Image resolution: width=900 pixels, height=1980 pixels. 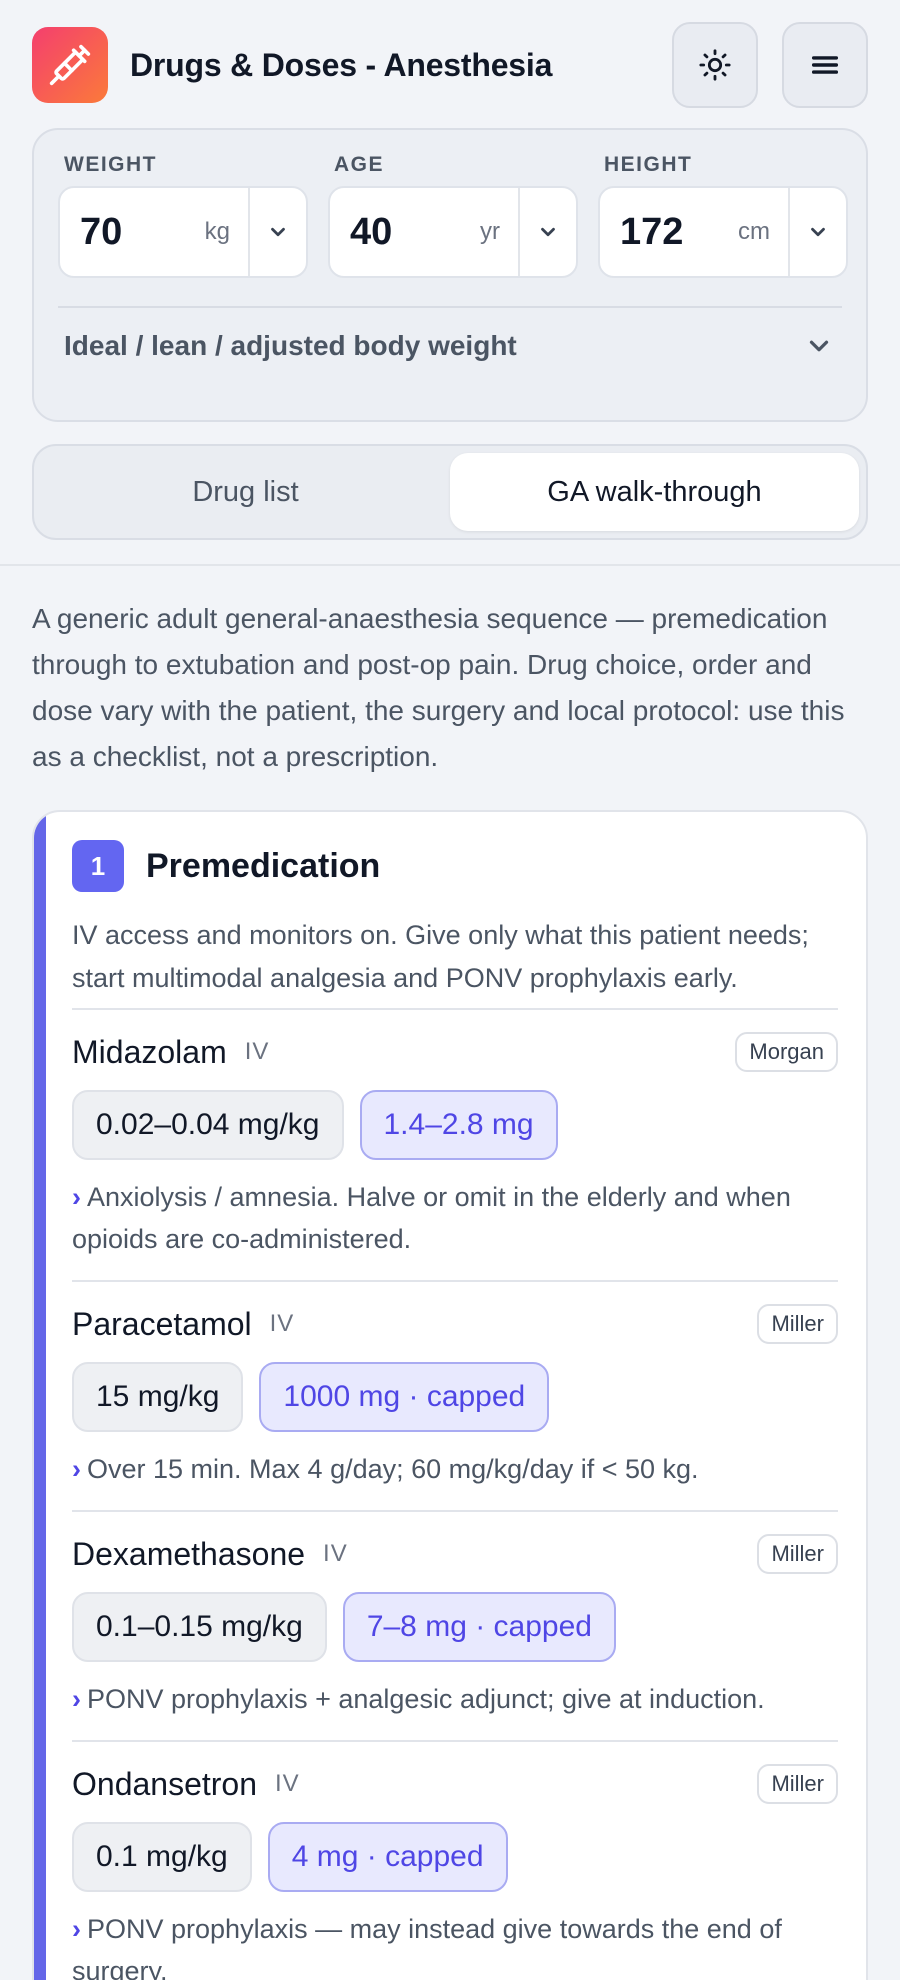 What do you see at coordinates (189, 1553) in the screenshot?
I see `drug-name: Dexamethasone` at bounding box center [189, 1553].